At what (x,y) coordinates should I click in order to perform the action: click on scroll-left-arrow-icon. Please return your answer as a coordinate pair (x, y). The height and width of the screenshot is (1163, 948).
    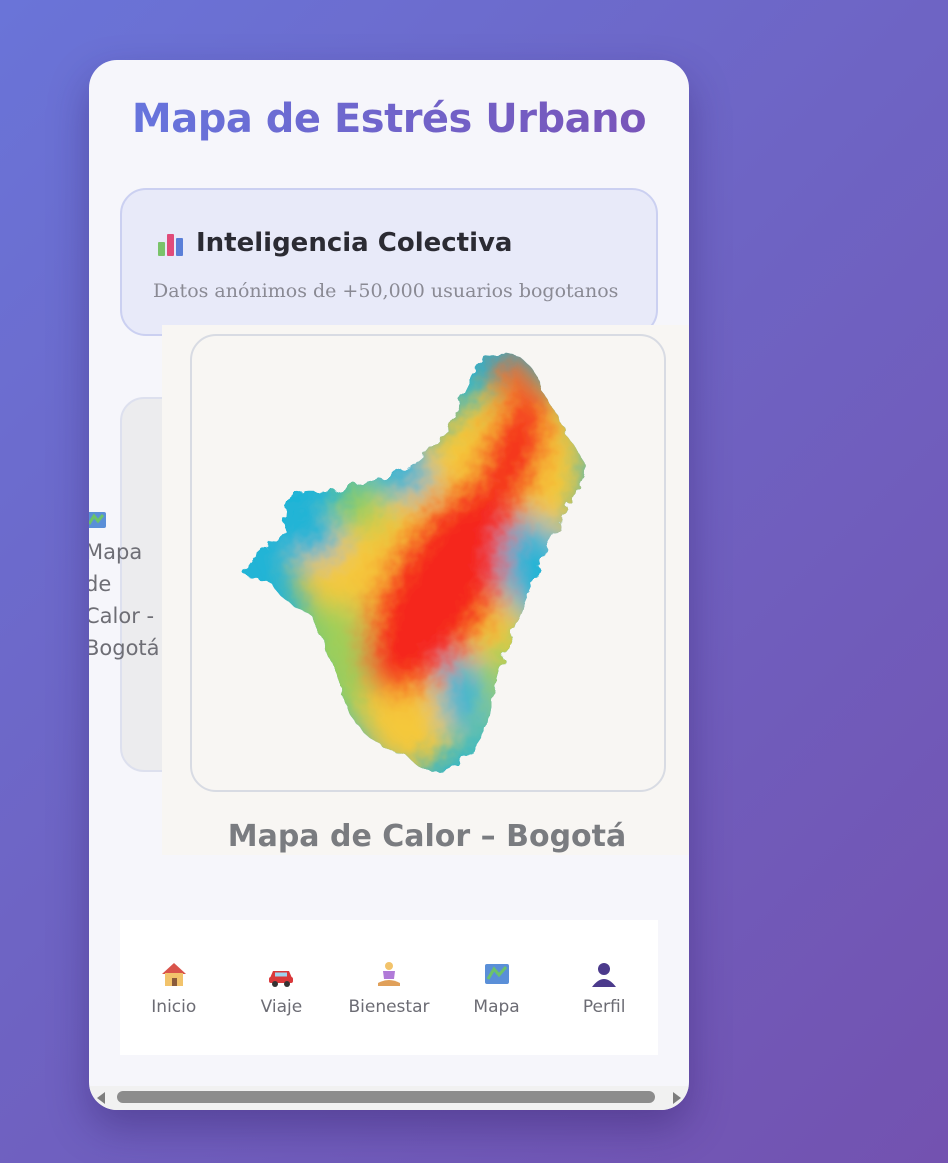
    Looking at the image, I should click on (101, 1098).